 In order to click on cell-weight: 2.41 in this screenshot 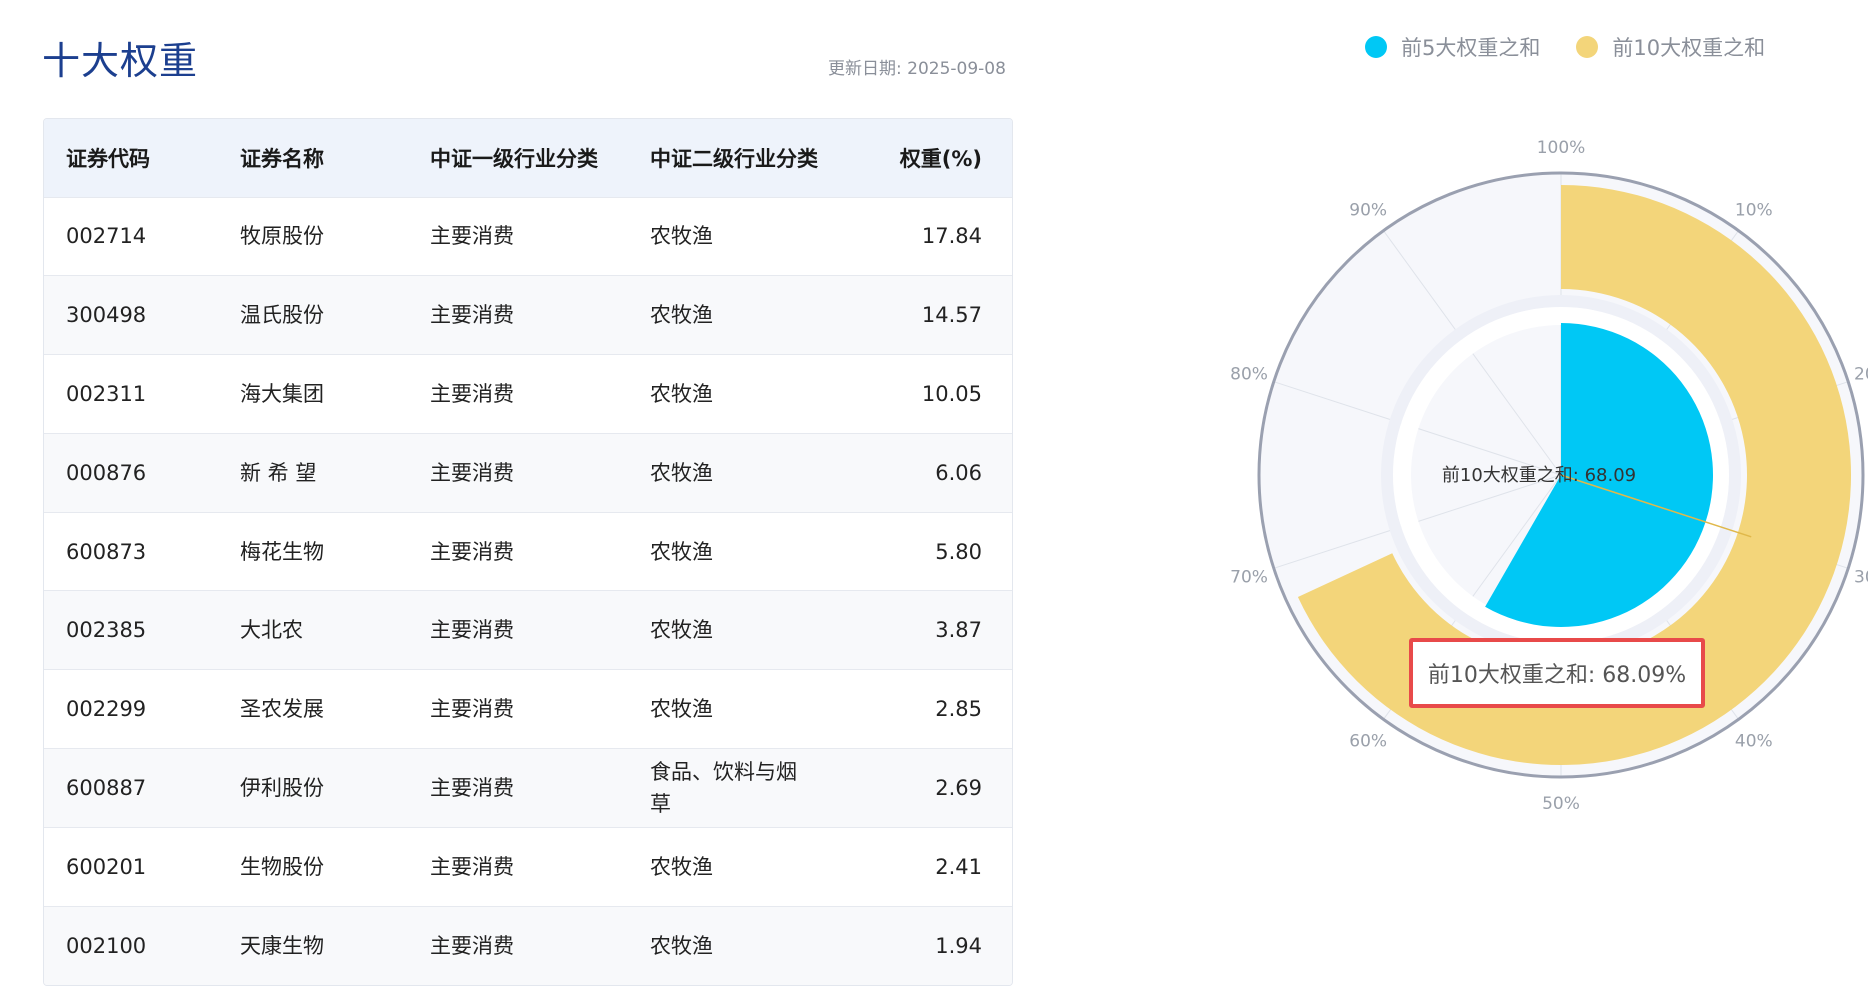, I will do `click(958, 866)`.